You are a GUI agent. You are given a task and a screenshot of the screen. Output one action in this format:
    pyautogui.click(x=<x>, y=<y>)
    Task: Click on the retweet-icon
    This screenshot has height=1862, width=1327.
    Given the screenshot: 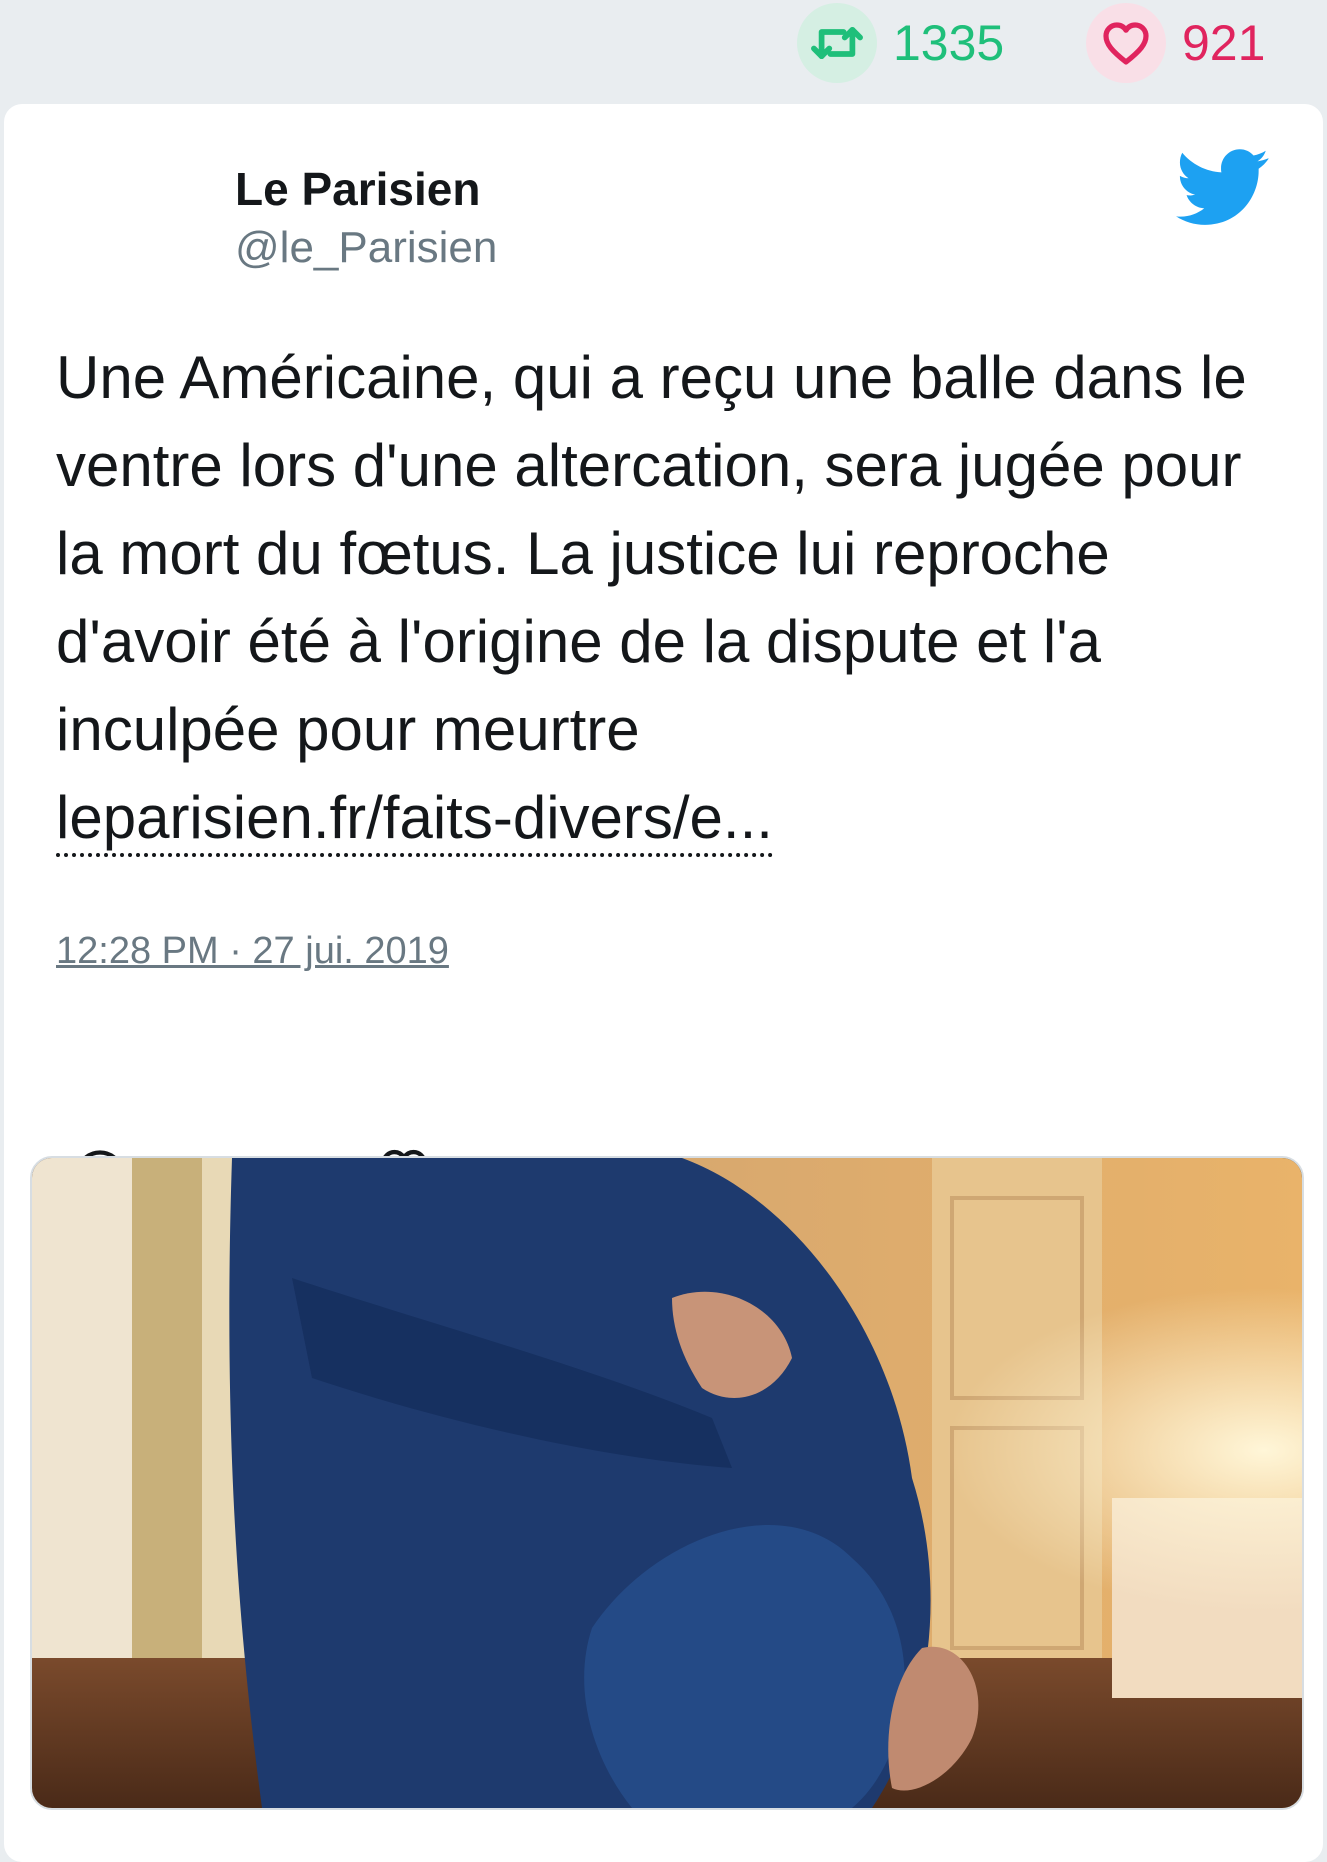 What is the action you would take?
    pyautogui.click(x=837, y=43)
    